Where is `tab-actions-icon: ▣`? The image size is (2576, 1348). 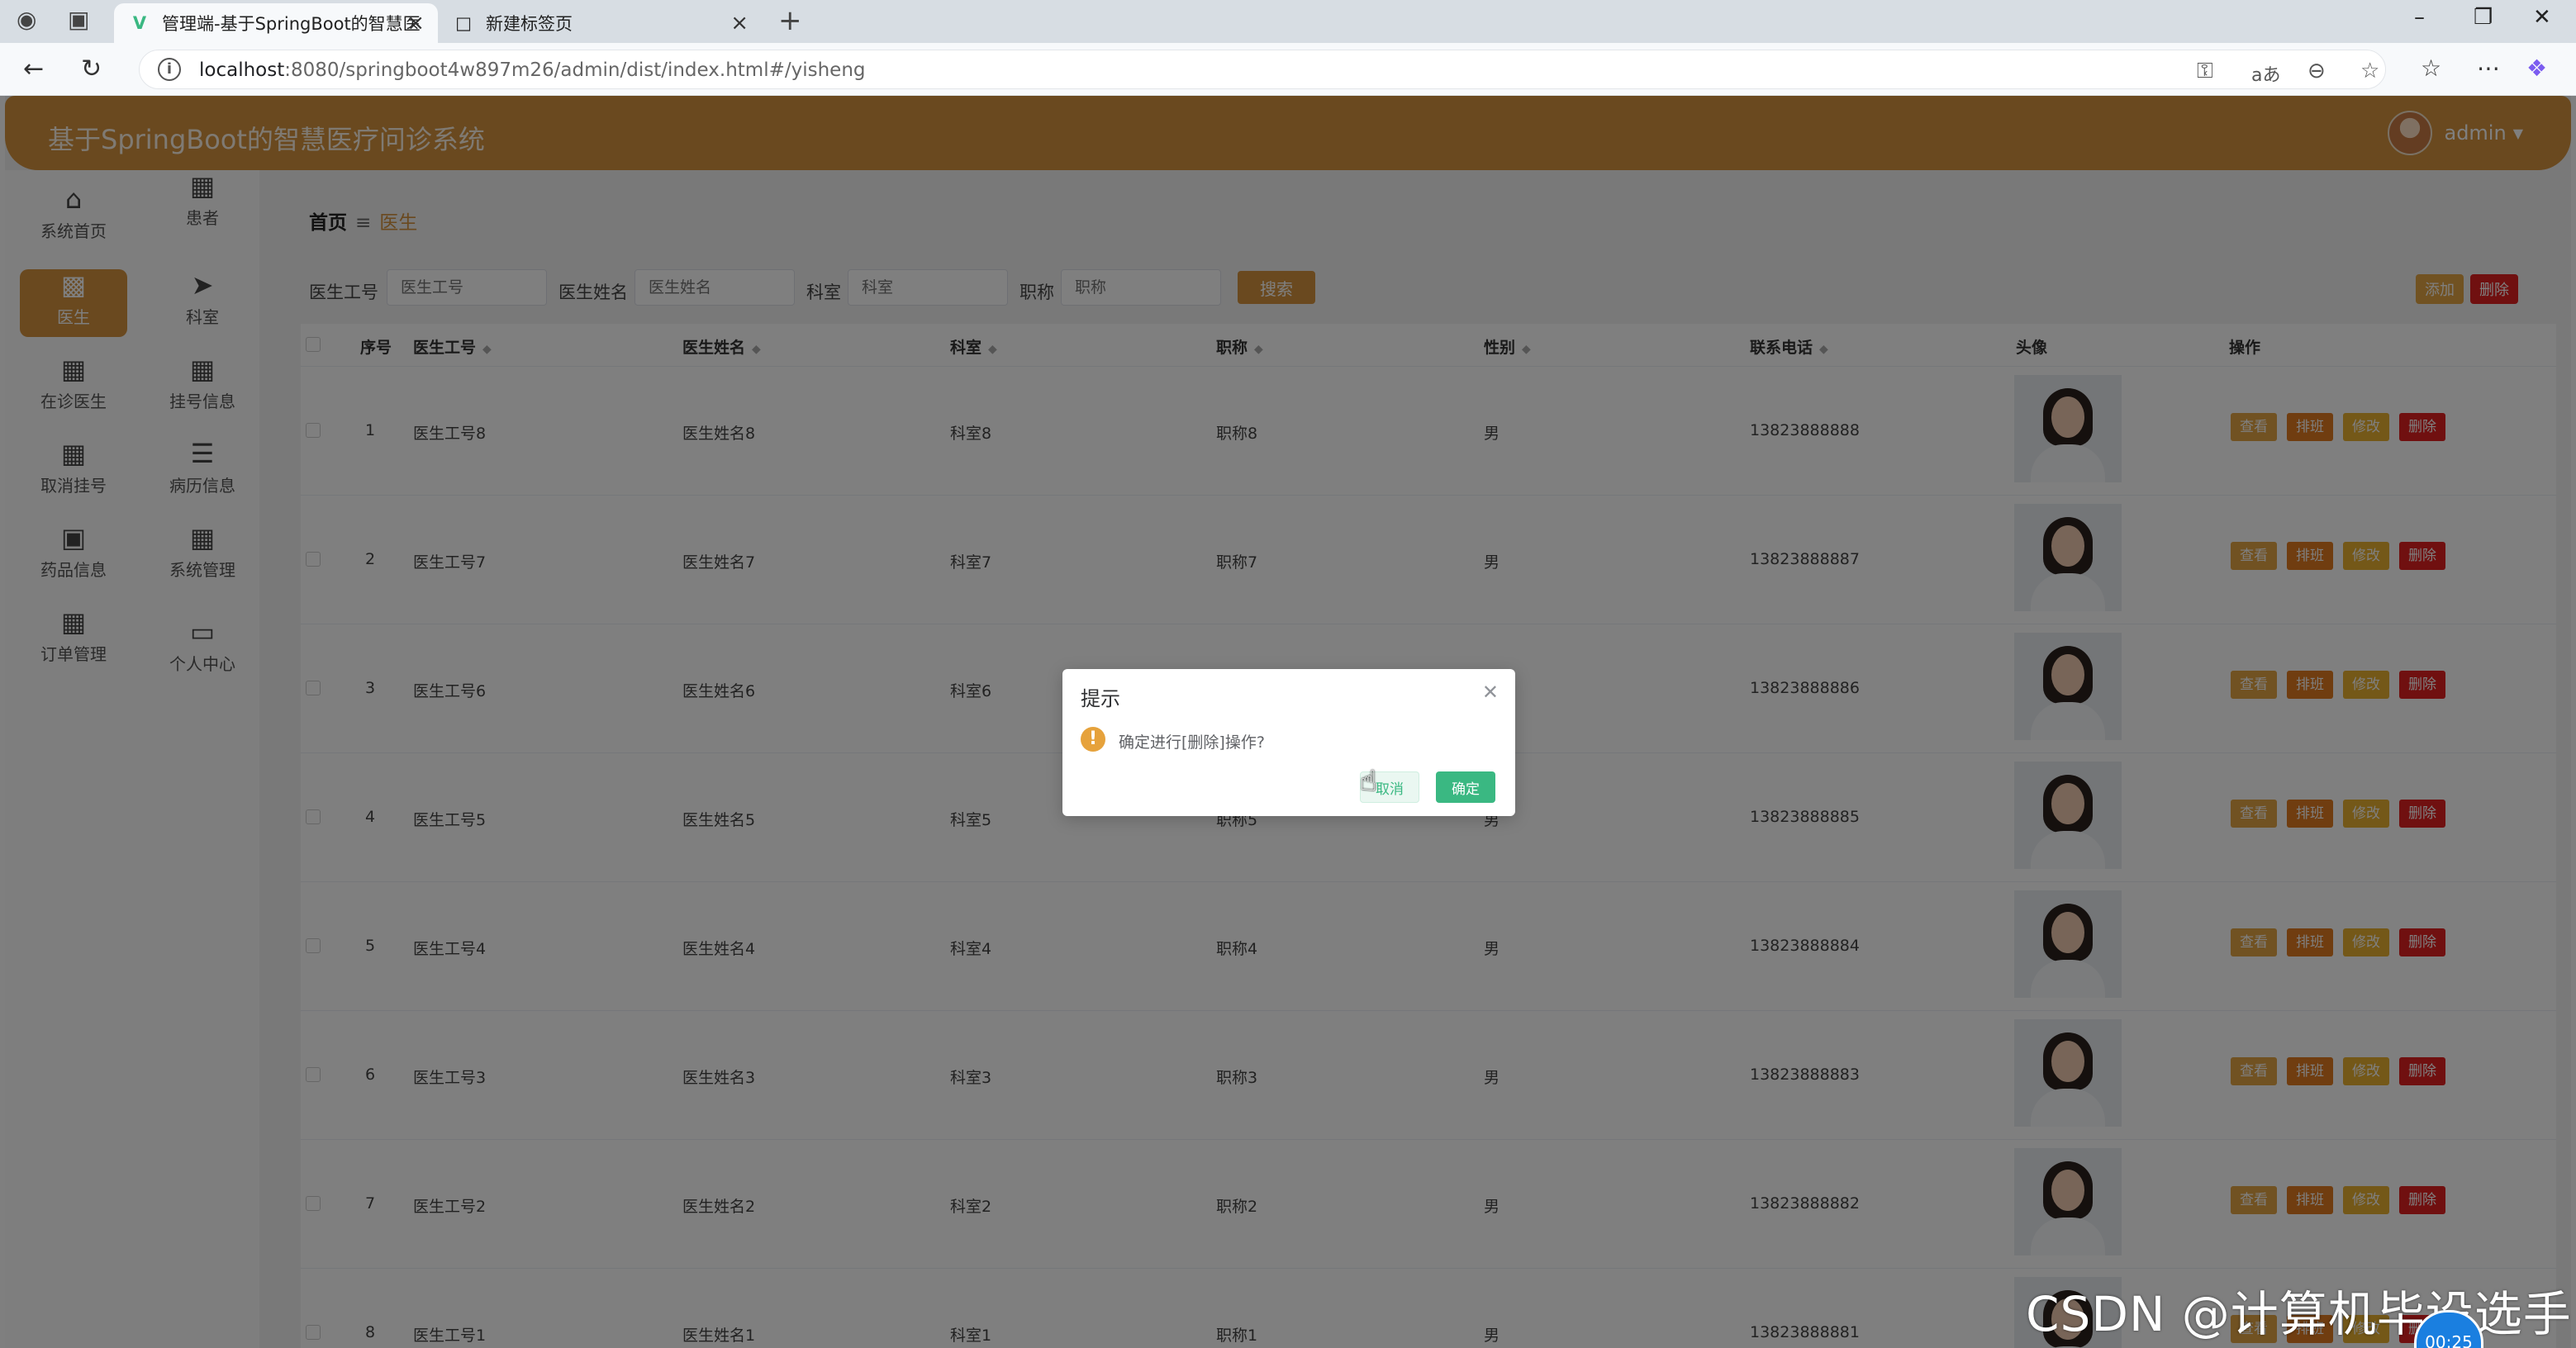 tab-actions-icon: ▣ is located at coordinates (78, 19).